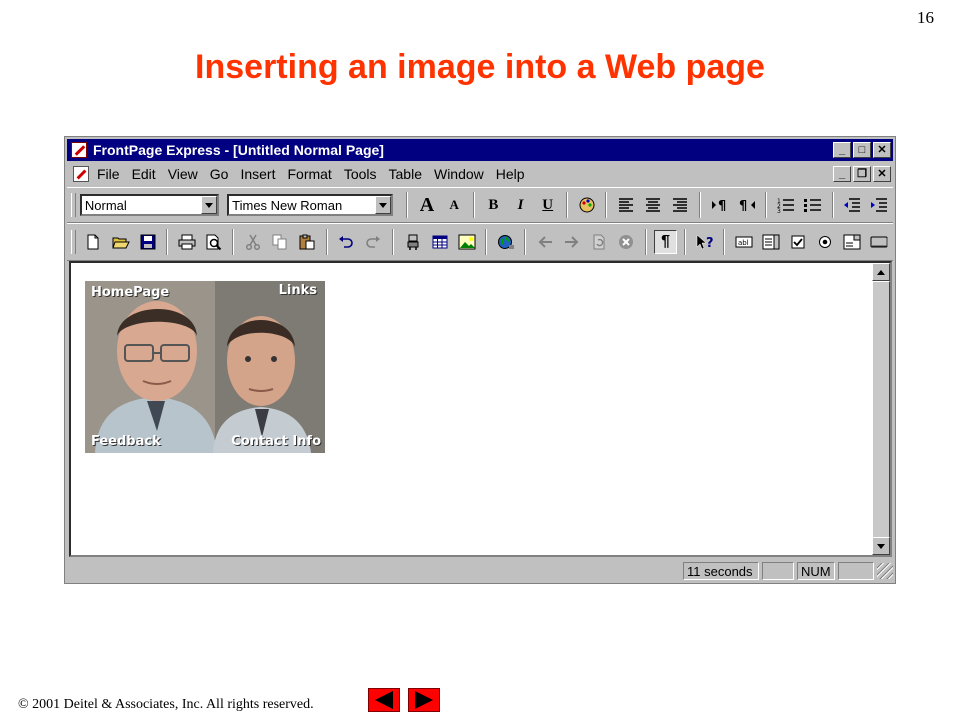 The height and width of the screenshot is (720, 960). I want to click on redo-button, so click(373, 242).